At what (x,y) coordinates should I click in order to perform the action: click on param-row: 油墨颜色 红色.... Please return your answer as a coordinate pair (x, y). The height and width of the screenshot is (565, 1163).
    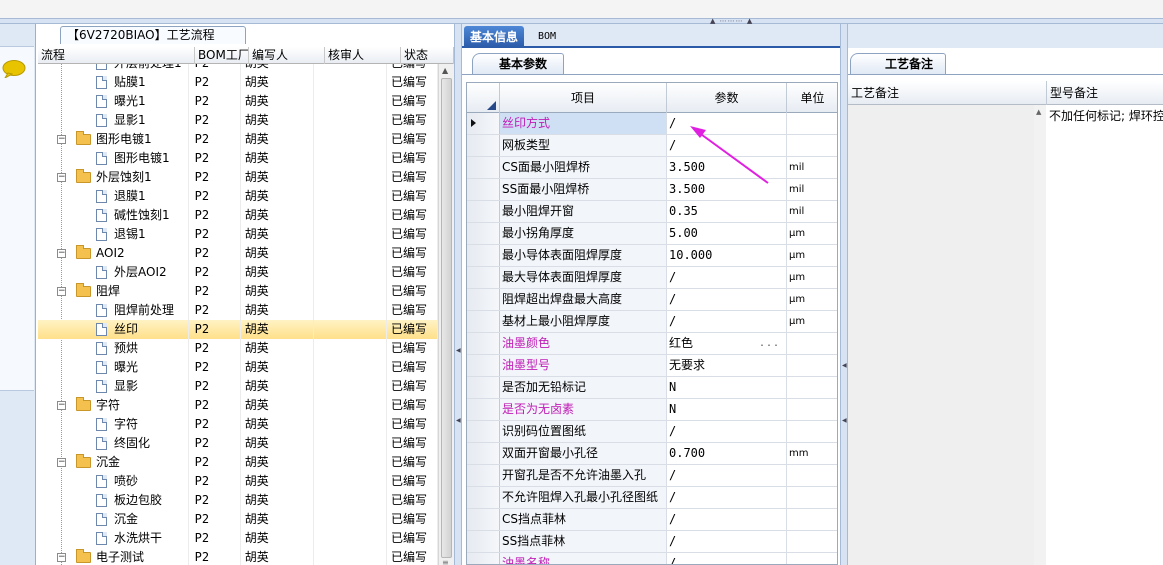
    Looking at the image, I should click on (652, 344).